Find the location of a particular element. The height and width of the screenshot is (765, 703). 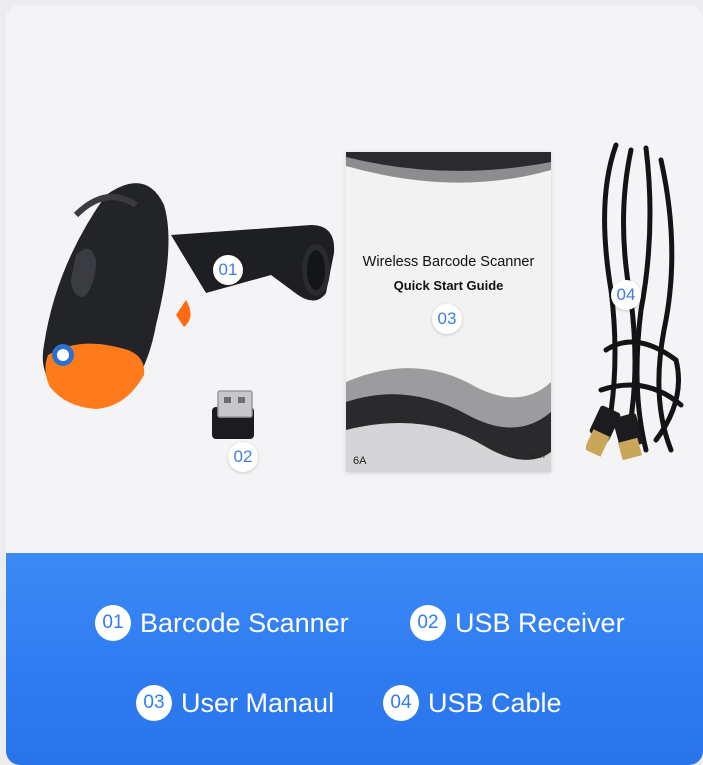

manual-cover-model: 6A is located at coordinates (360, 461).